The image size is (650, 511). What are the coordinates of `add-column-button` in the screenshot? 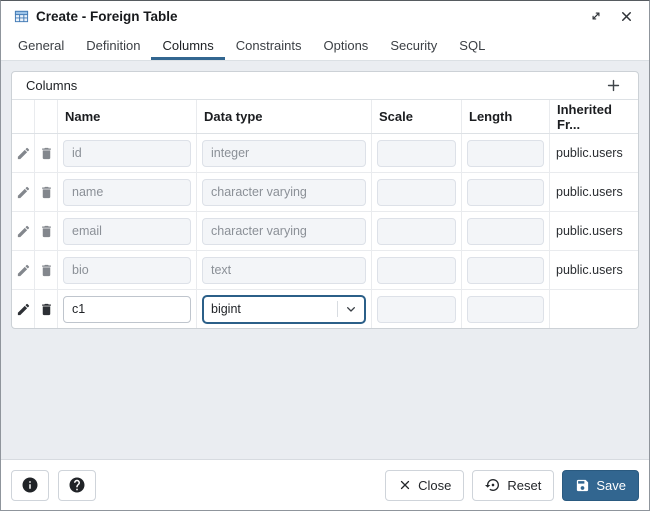 It's located at (613, 86).